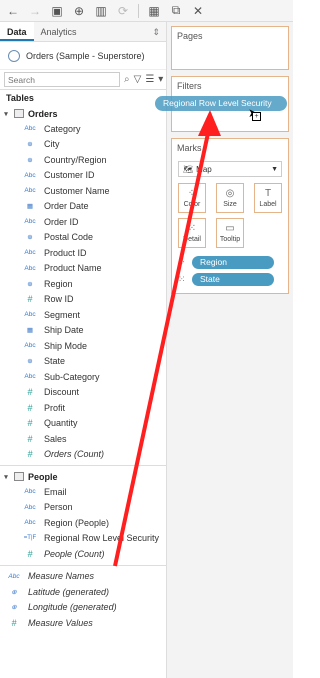  I want to click on field-label: Region, so click(58, 283).